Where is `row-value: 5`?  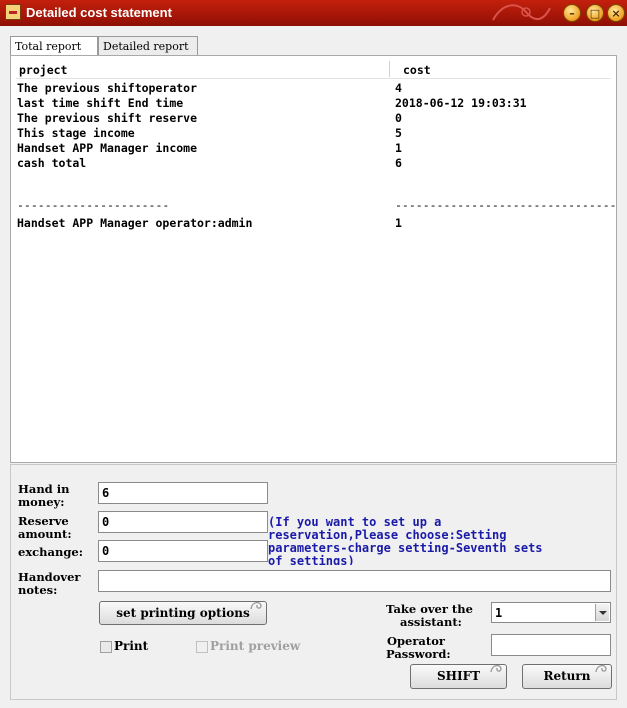 row-value: 5 is located at coordinates (398, 133).